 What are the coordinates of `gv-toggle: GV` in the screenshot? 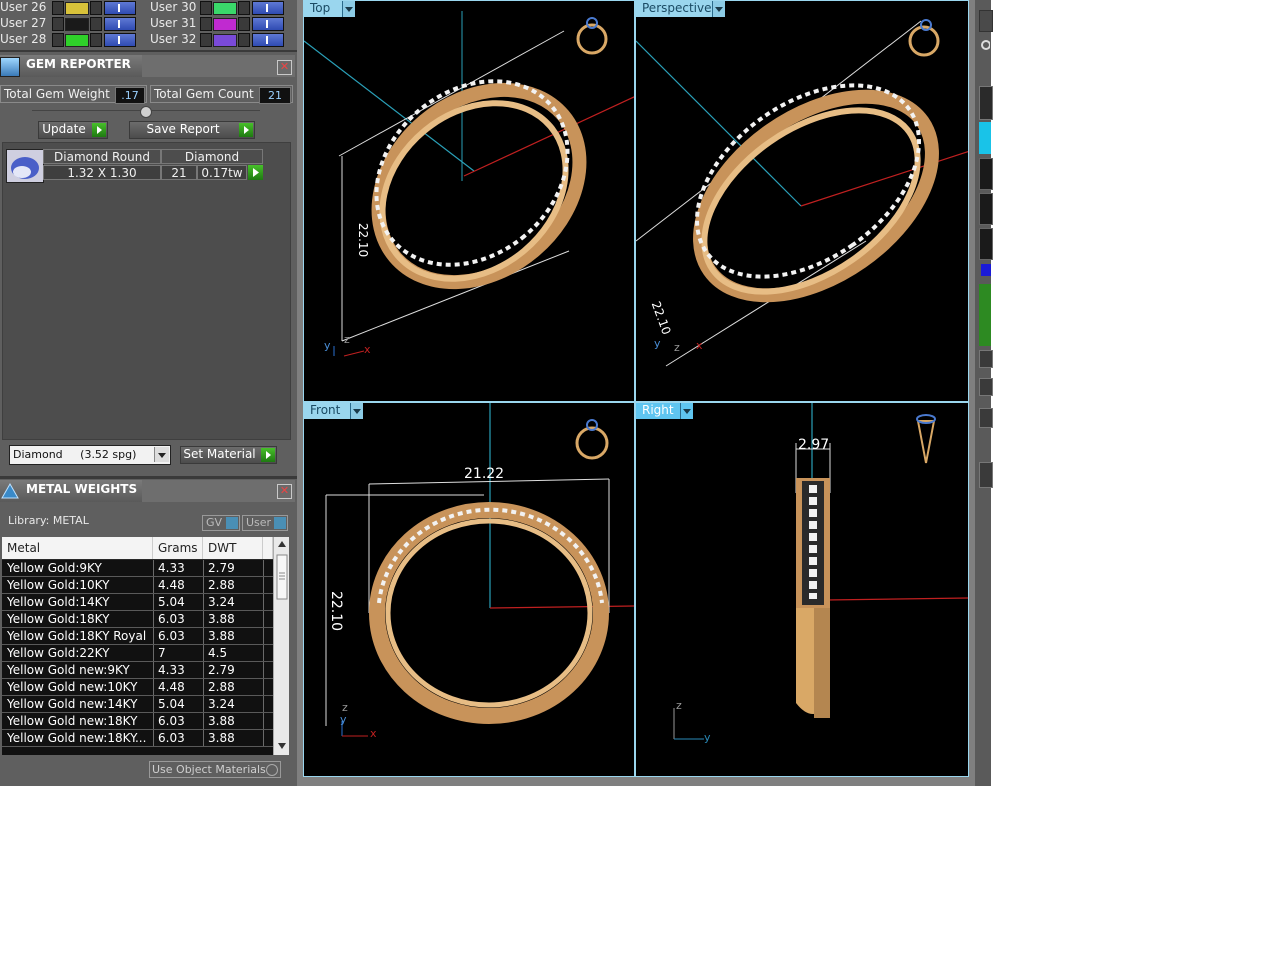 It's located at (221, 523).